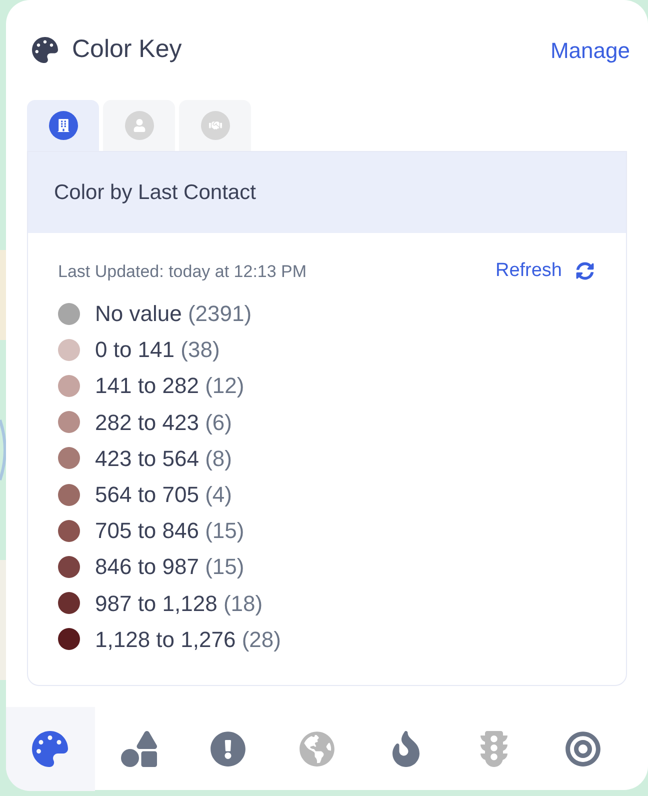  What do you see at coordinates (127, 50) in the screenshot?
I see `panel-title: Color Key` at bounding box center [127, 50].